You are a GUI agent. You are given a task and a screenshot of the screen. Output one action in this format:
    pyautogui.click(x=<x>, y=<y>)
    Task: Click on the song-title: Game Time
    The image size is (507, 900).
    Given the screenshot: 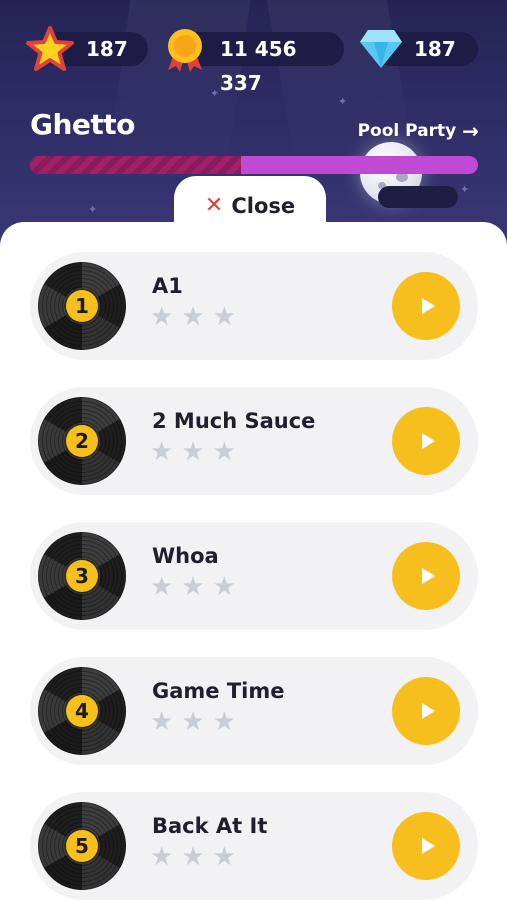 What is the action you would take?
    pyautogui.click(x=218, y=691)
    